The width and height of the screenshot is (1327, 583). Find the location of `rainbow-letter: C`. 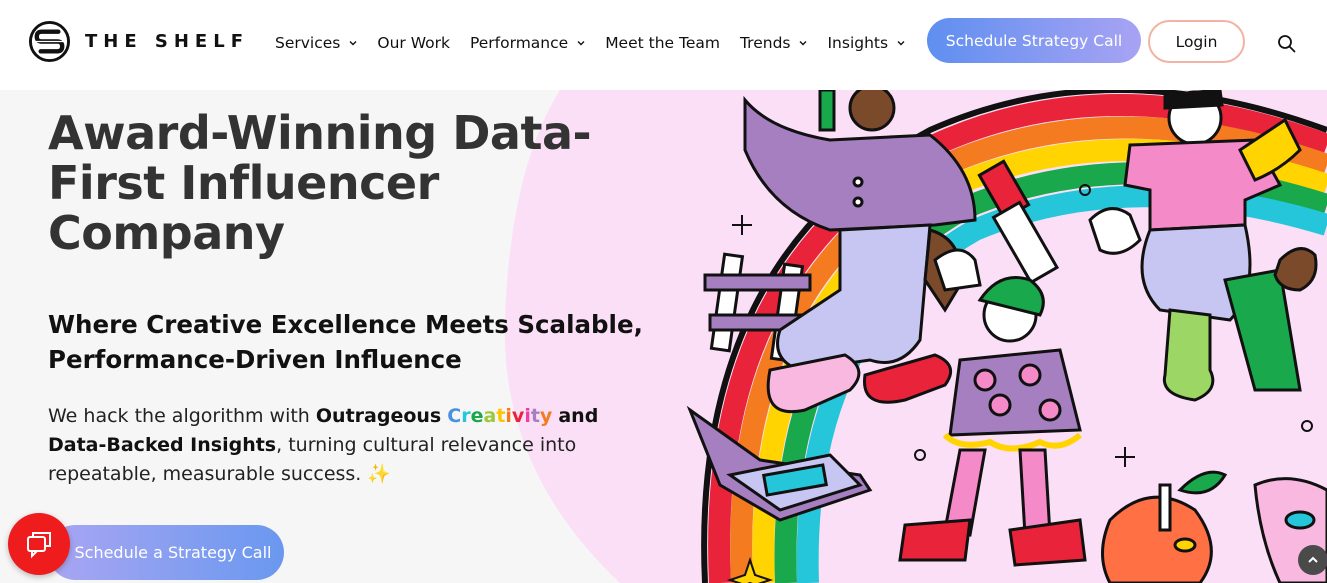

rainbow-letter: C is located at coordinates (454, 416).